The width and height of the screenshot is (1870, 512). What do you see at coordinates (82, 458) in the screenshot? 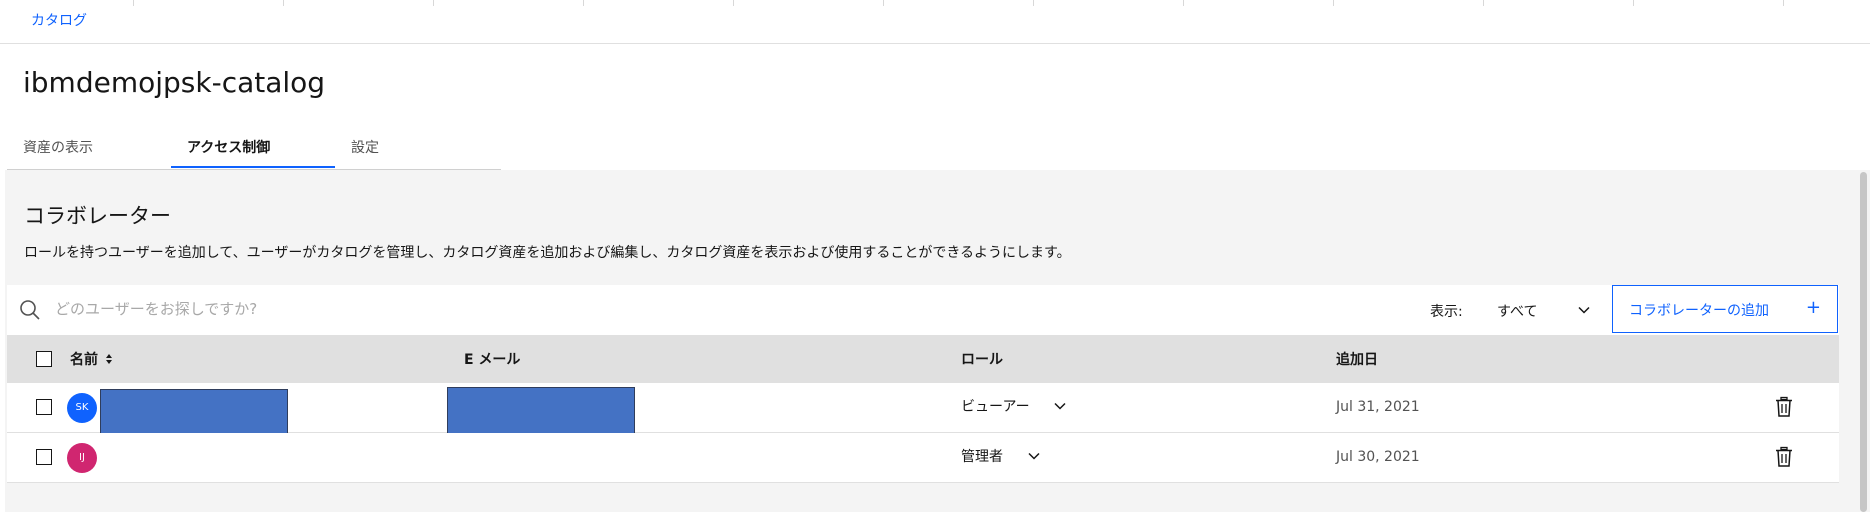
I see `avatar: IJ` at bounding box center [82, 458].